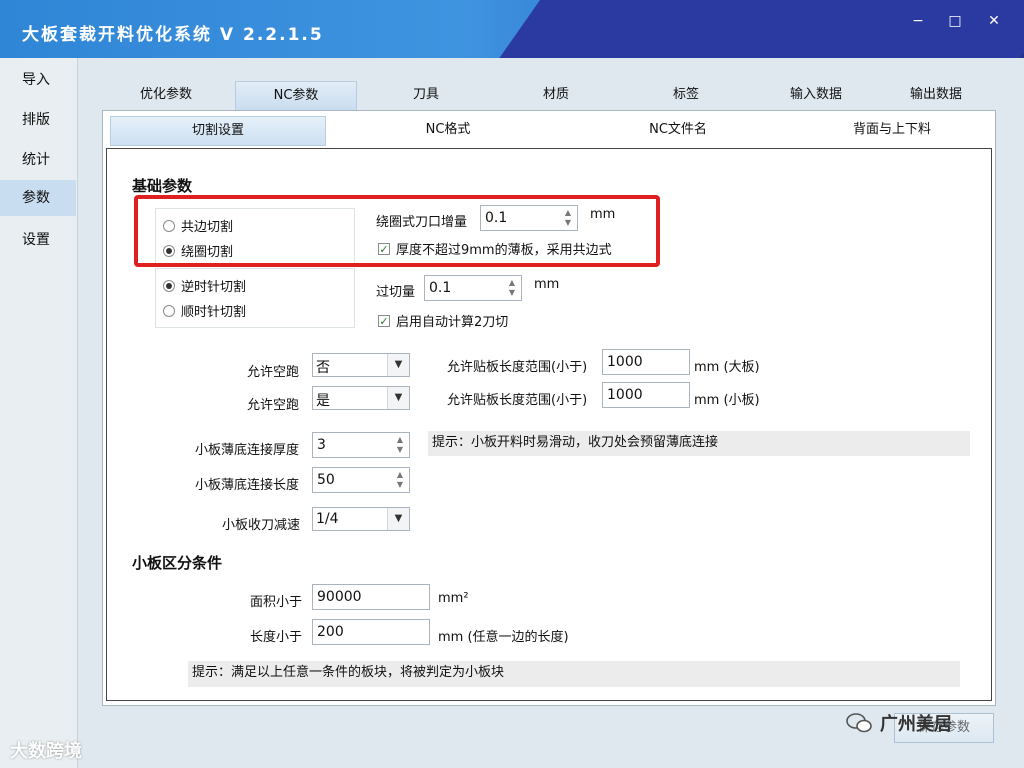 The width and height of the screenshot is (1024, 768). I want to click on maximize-button: □, so click(955, 21).